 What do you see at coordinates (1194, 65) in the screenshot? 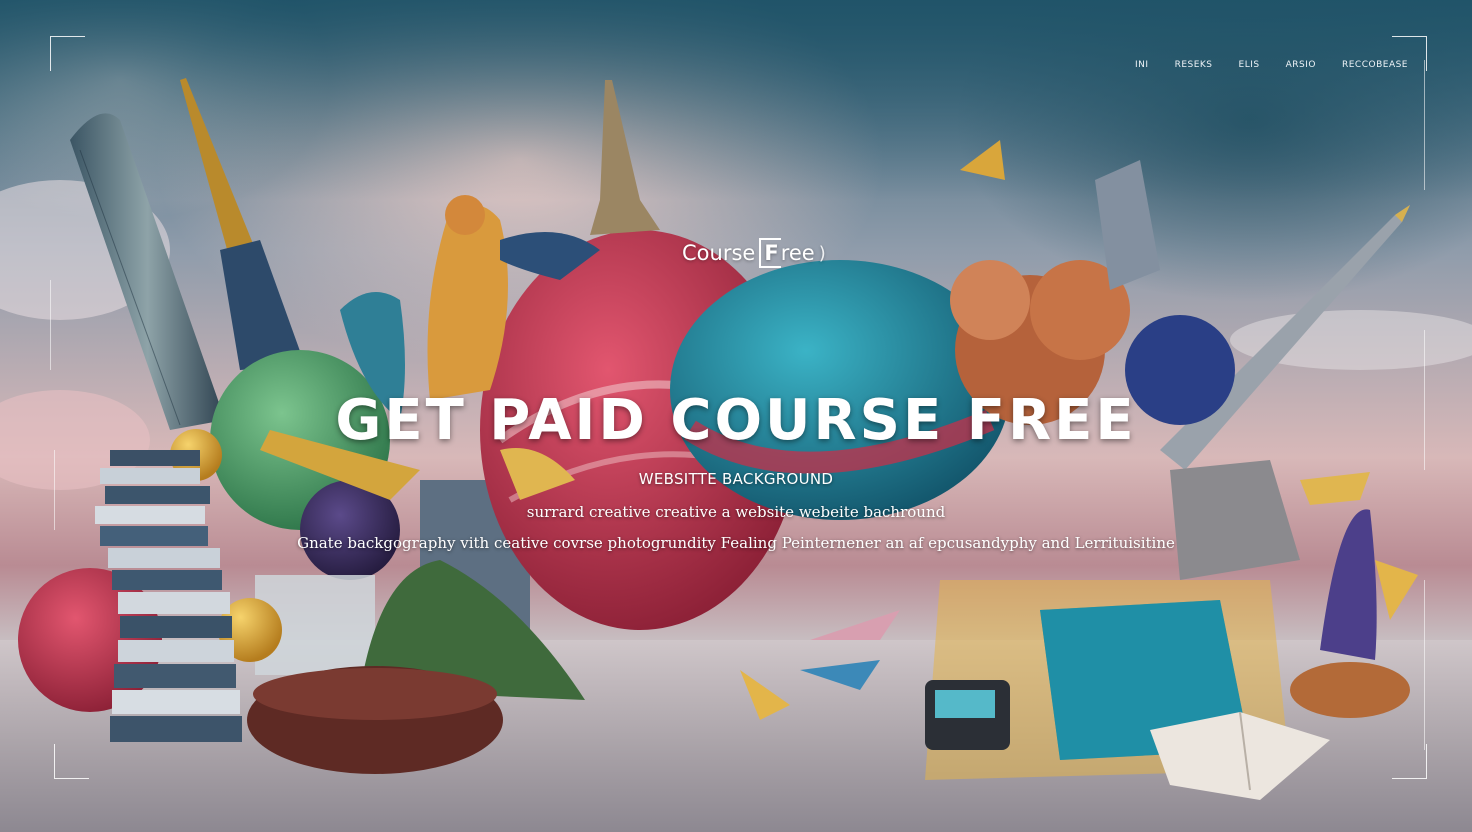
I see `nav-item-courses: RESEKS` at bounding box center [1194, 65].